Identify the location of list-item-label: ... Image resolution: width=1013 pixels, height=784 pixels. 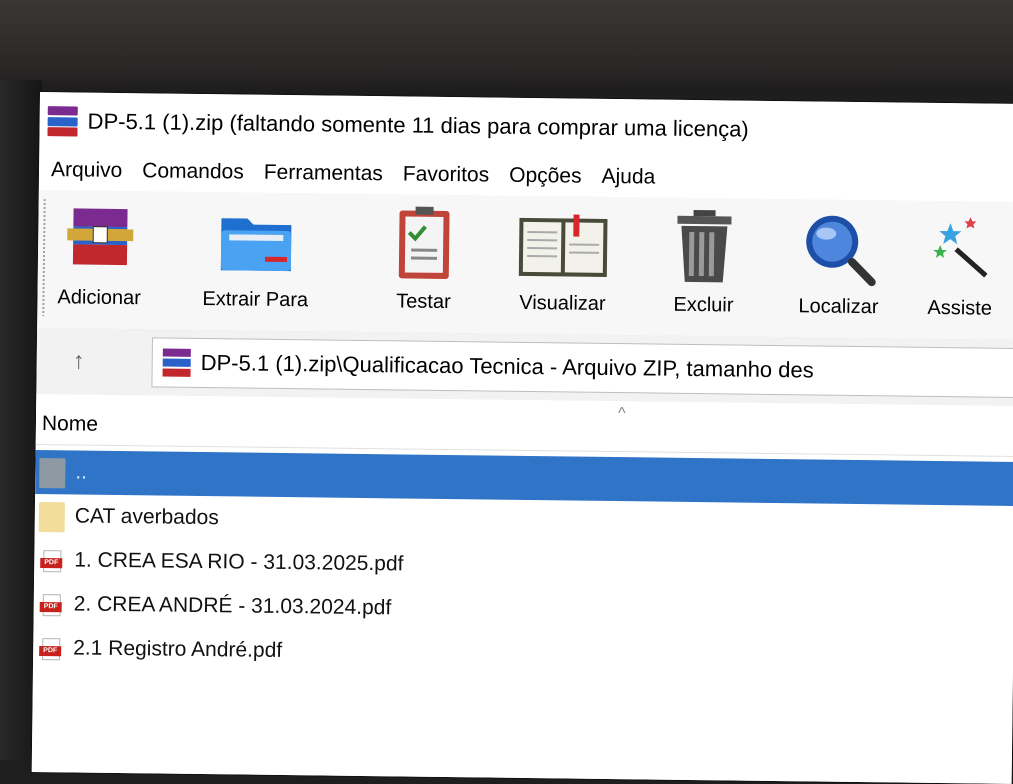
(81, 472).